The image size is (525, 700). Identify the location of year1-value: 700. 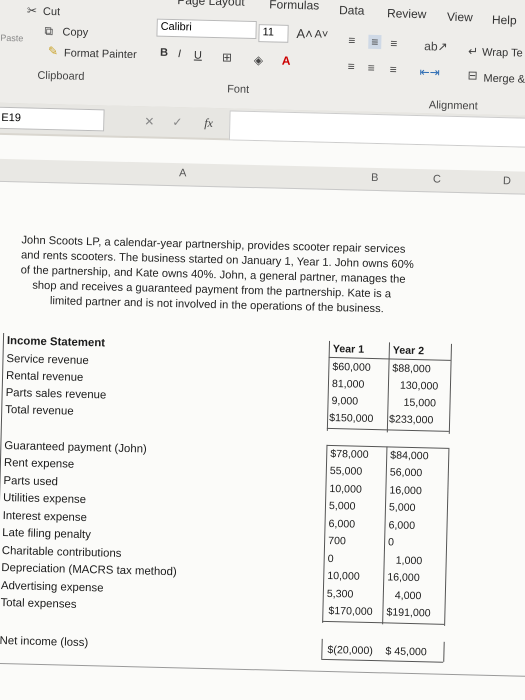
(336, 541).